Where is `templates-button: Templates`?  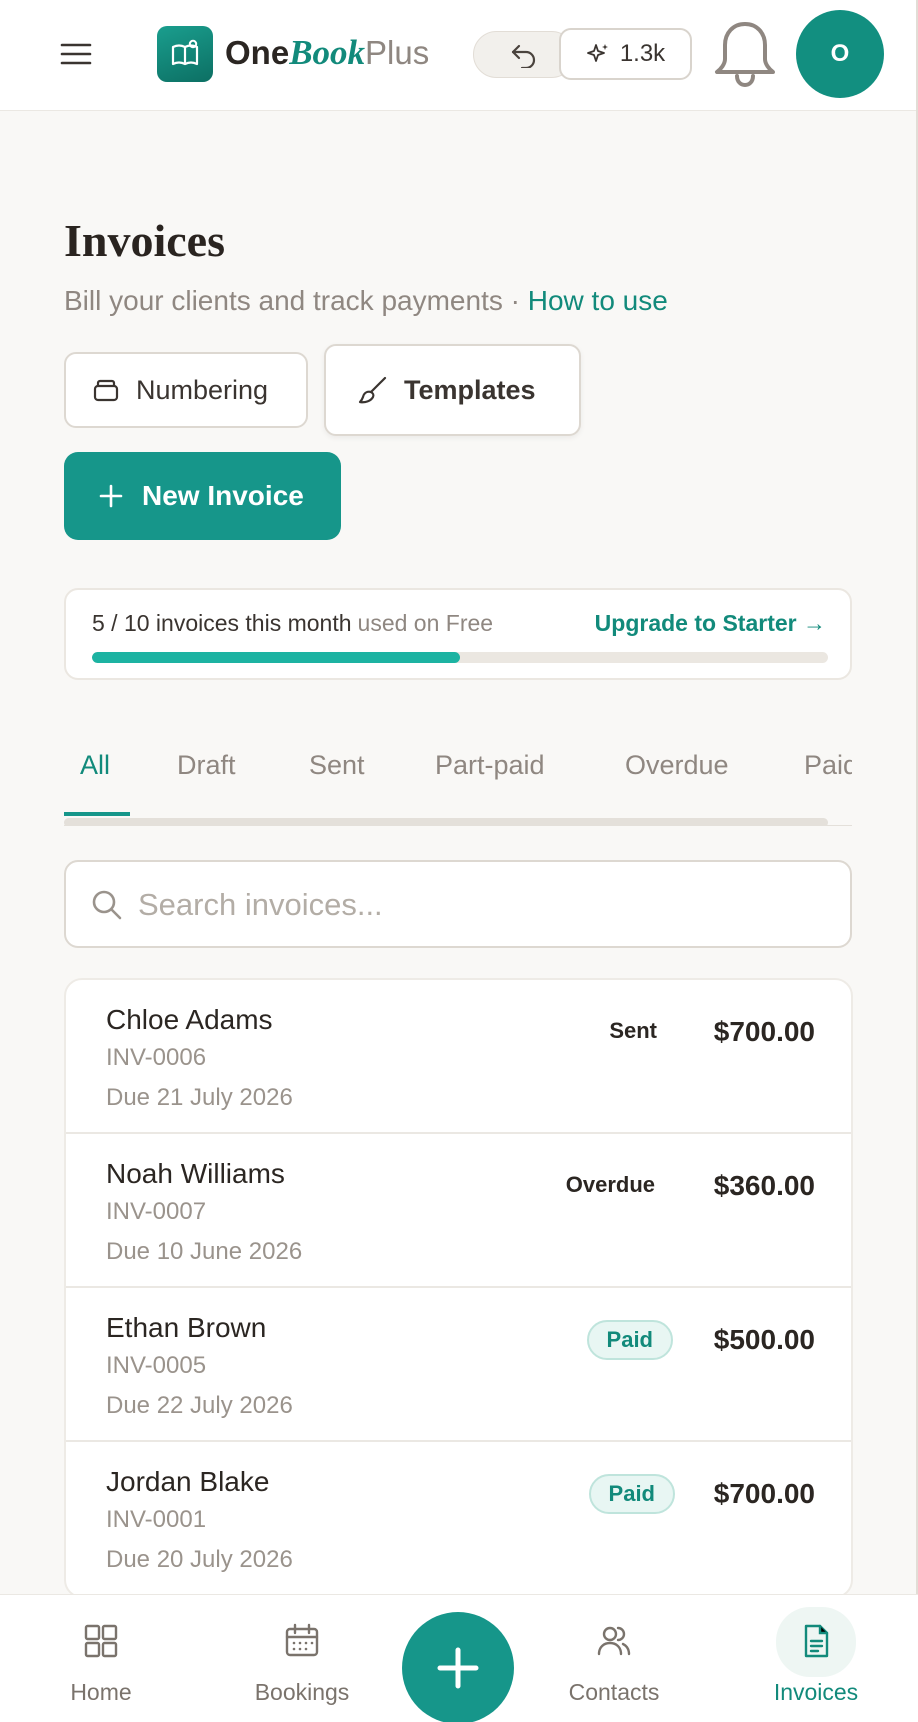
templates-button: Templates is located at coordinates (452, 390).